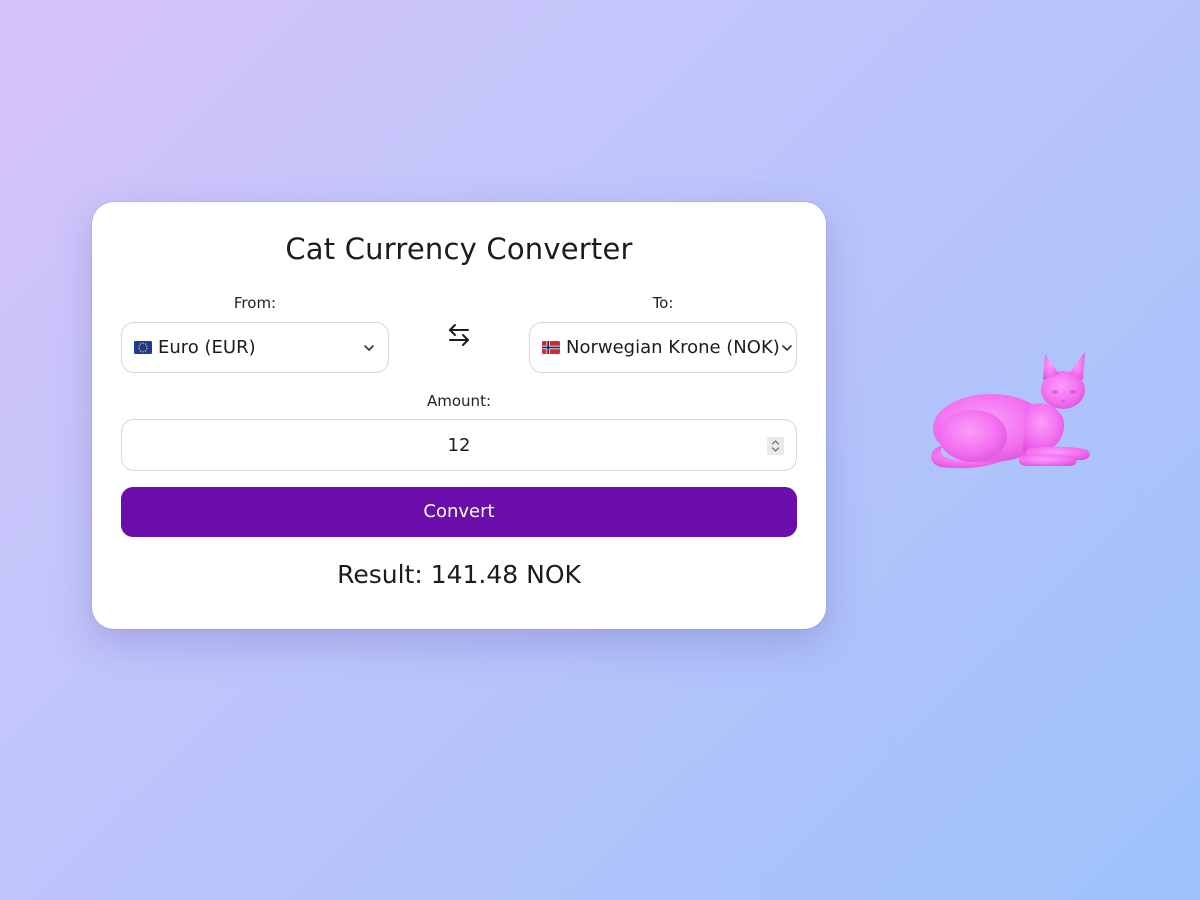 The image size is (1200, 900). What do you see at coordinates (143, 347) in the screenshot?
I see `eu-flag-icon` at bounding box center [143, 347].